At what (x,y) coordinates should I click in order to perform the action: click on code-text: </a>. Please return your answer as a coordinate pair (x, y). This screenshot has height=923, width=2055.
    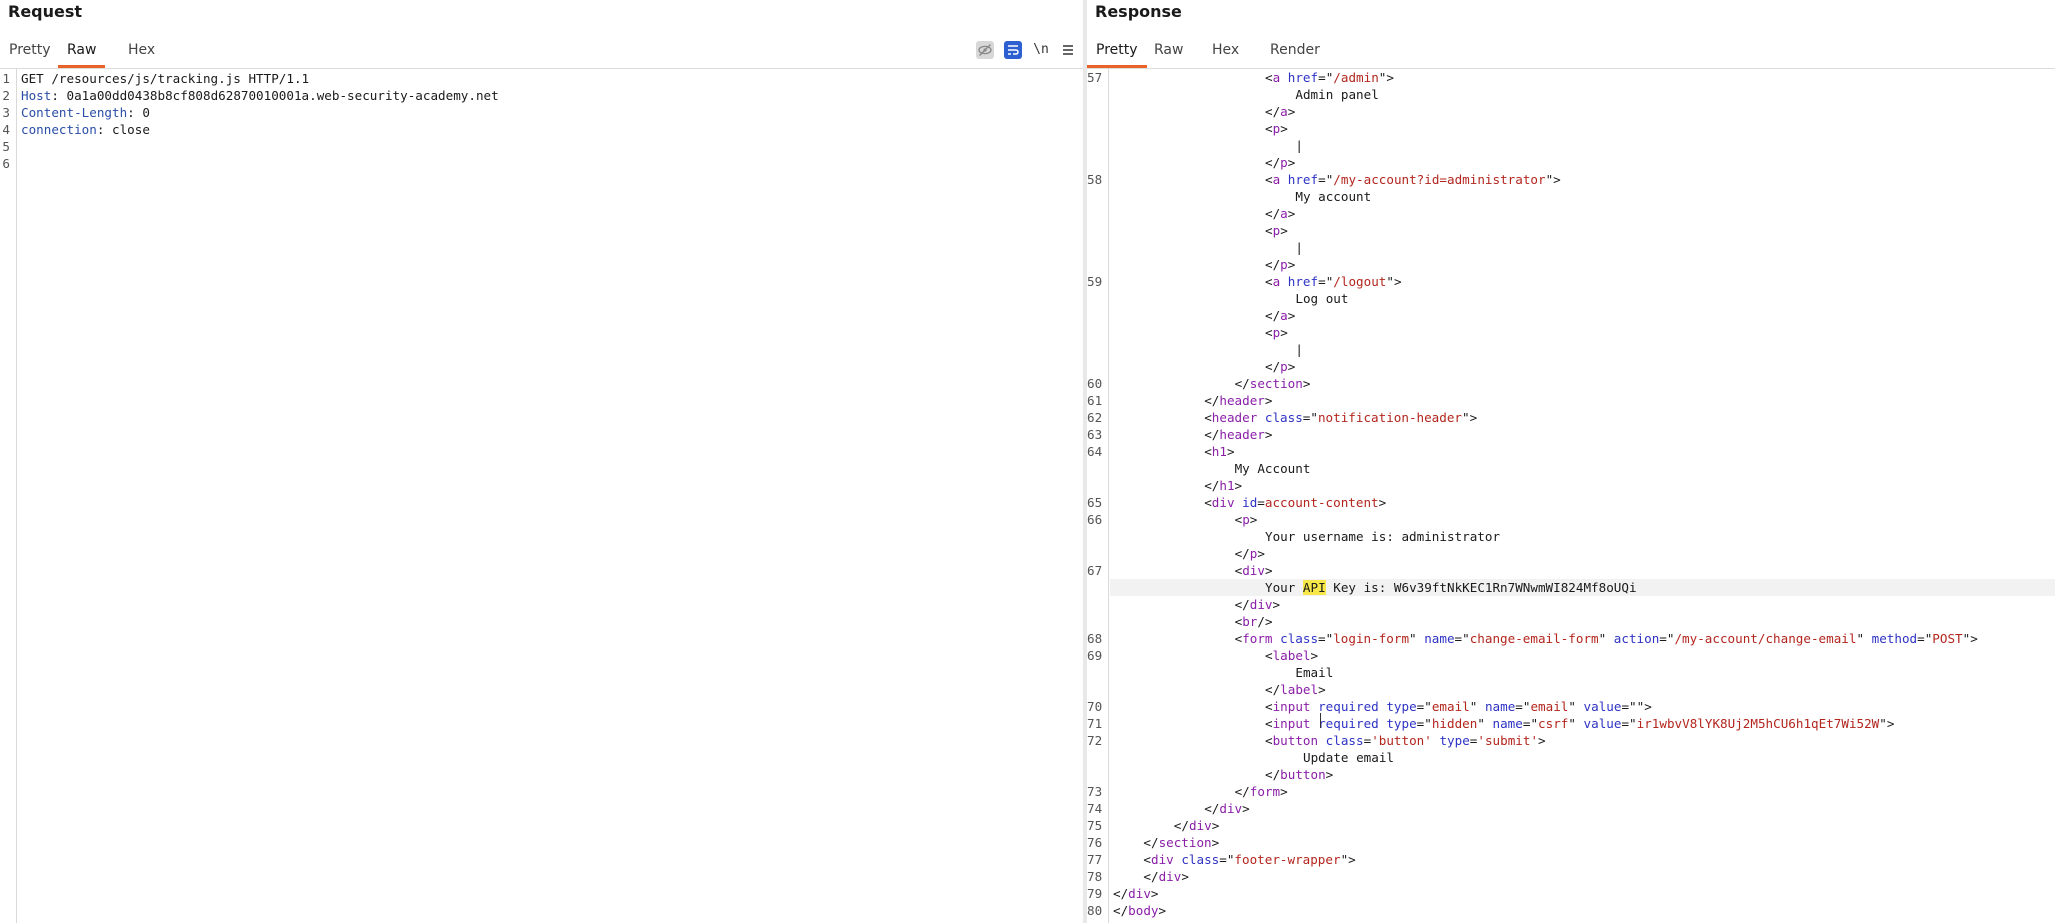
    Looking at the image, I should click on (1280, 111).